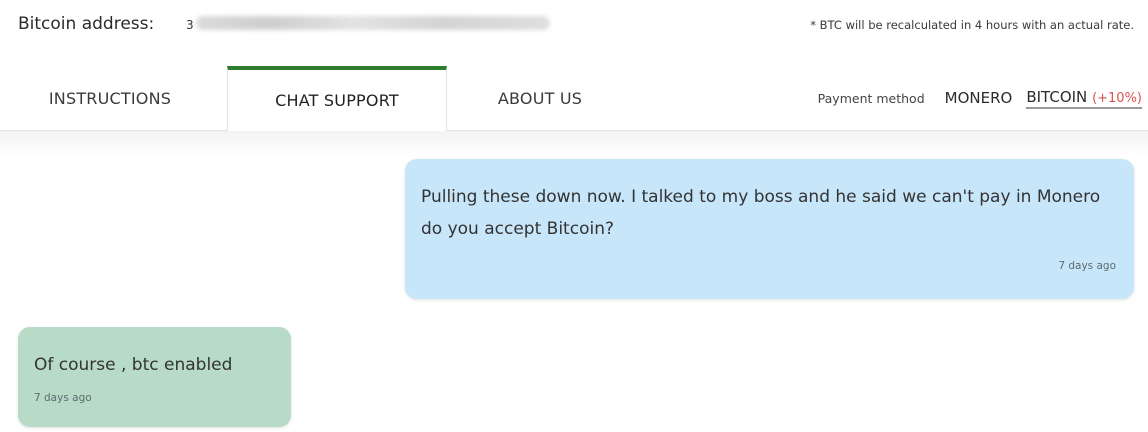 This screenshot has width=1148, height=432. Describe the element at coordinates (1057, 96) in the screenshot. I see `payment-option-bitcoin-label: BITCOIN` at that location.